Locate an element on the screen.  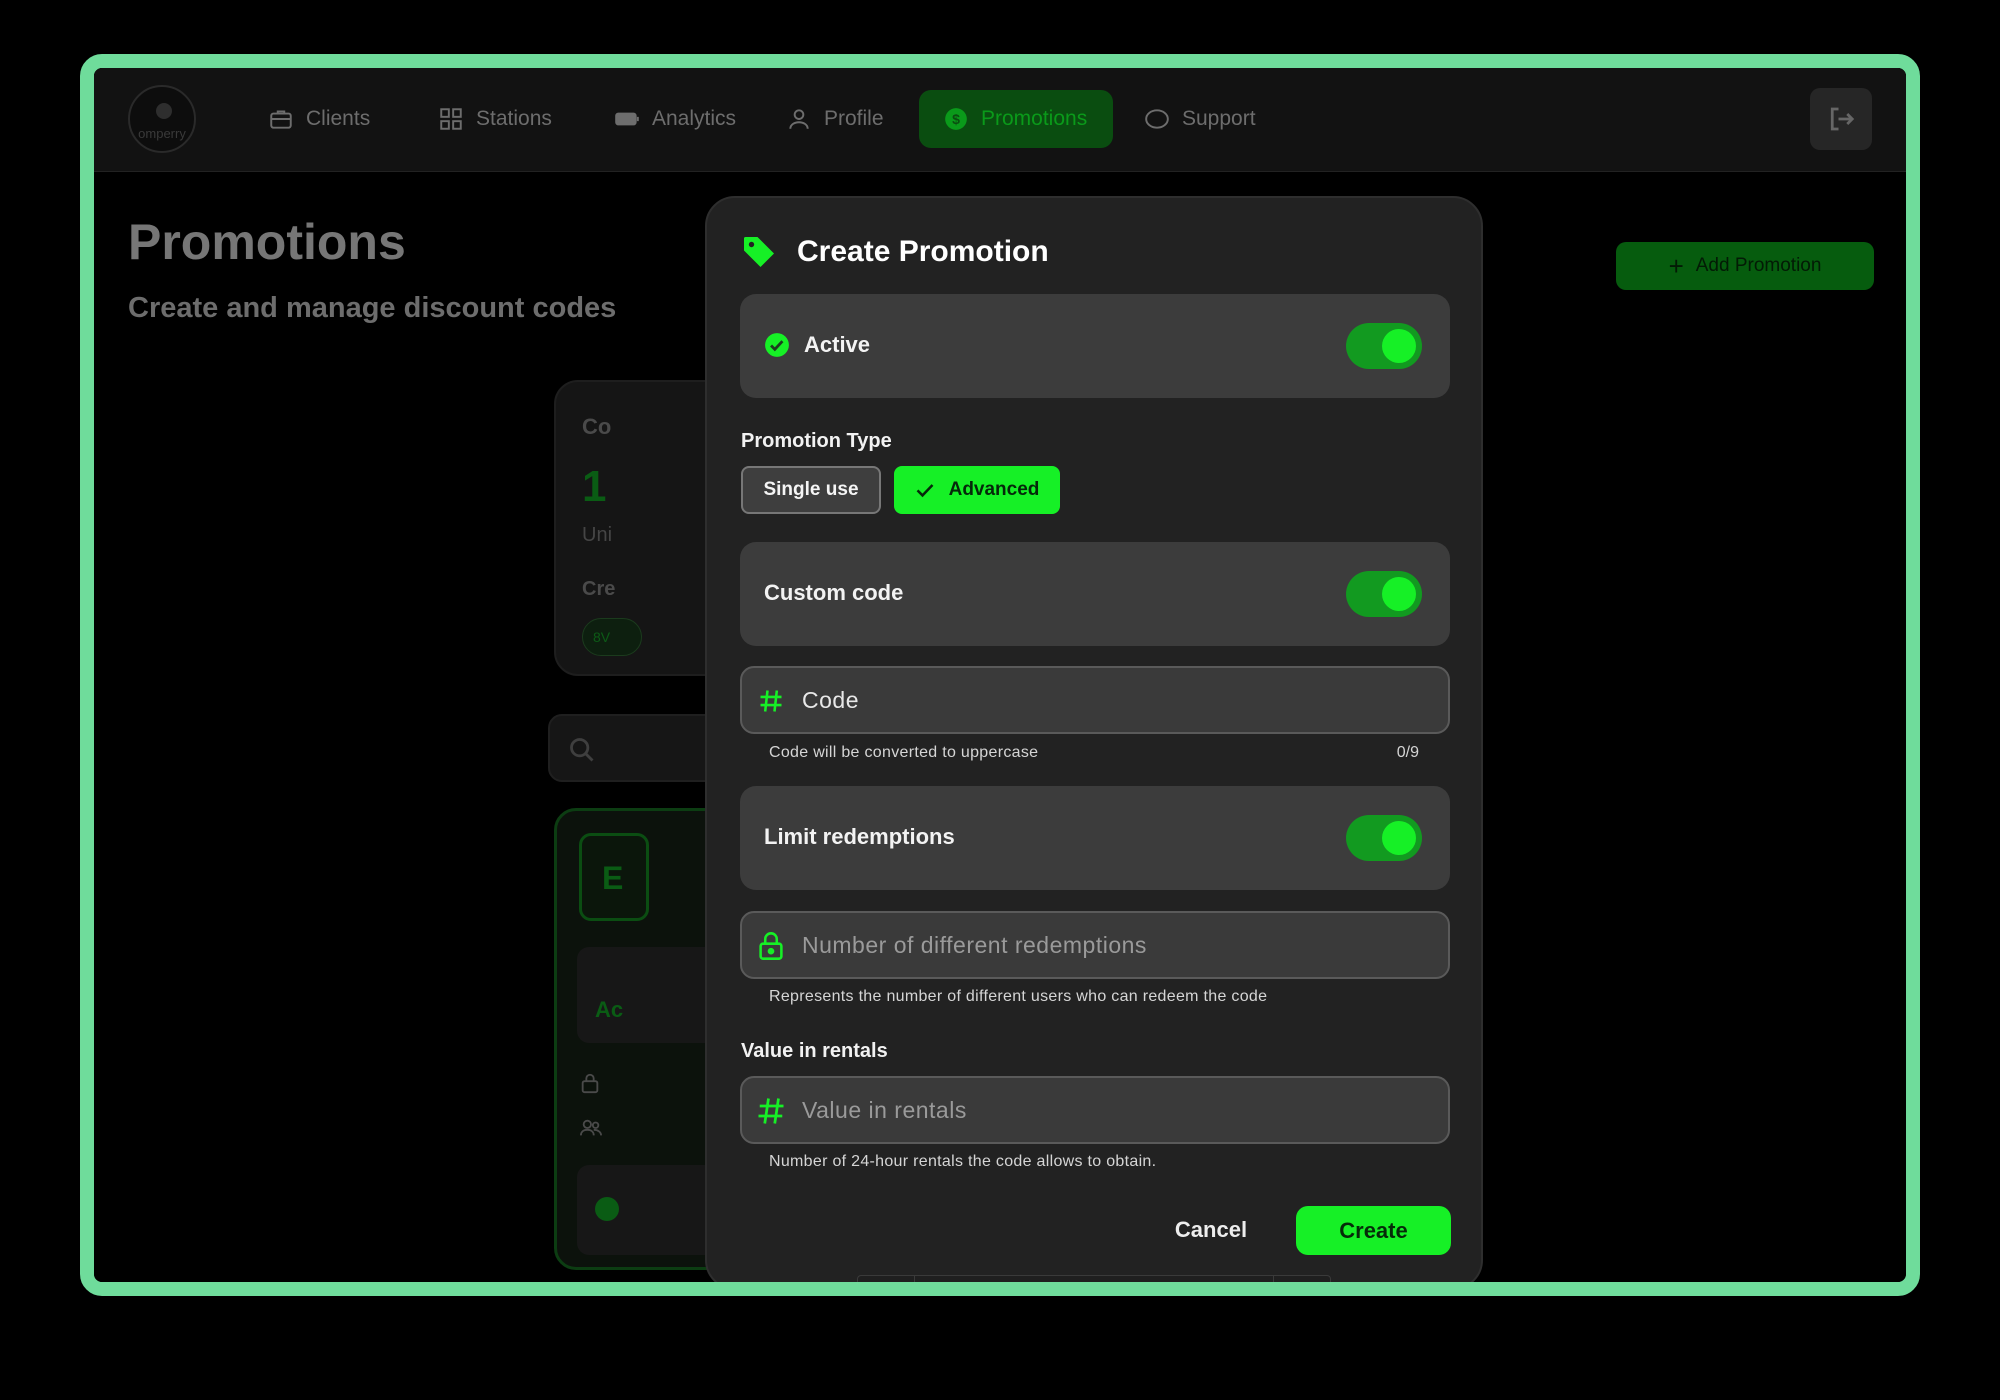
logout-button is located at coordinates (1841, 119).